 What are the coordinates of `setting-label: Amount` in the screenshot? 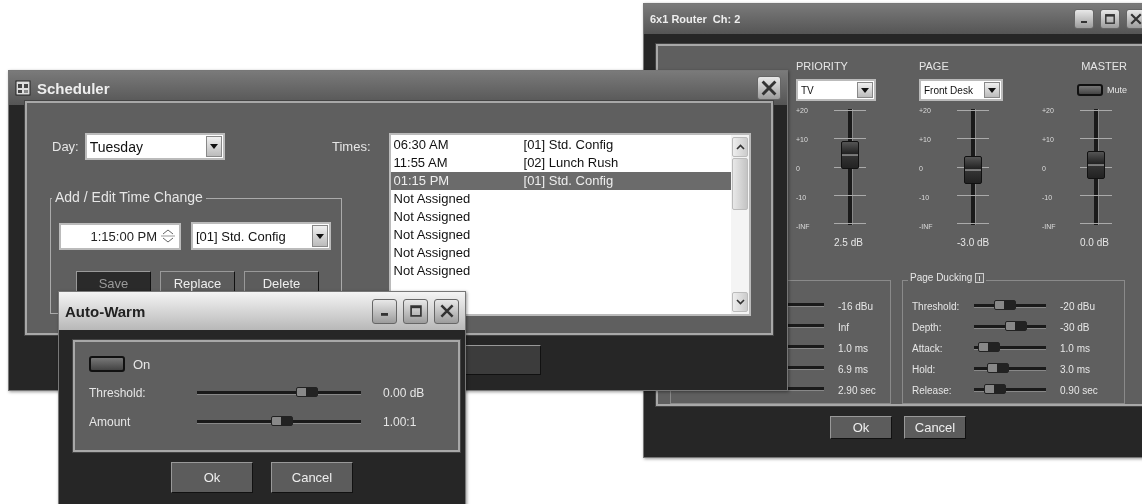 It's located at (110, 422).